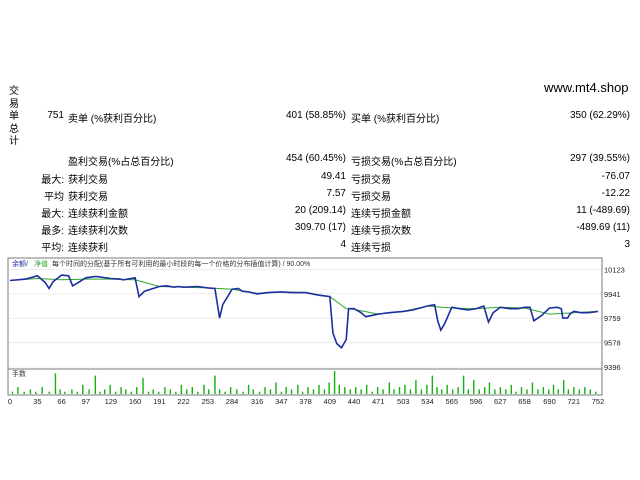 The image size is (640, 480). What do you see at coordinates (19, 263) in the screenshot?
I see `legend-balance: 余额` at bounding box center [19, 263].